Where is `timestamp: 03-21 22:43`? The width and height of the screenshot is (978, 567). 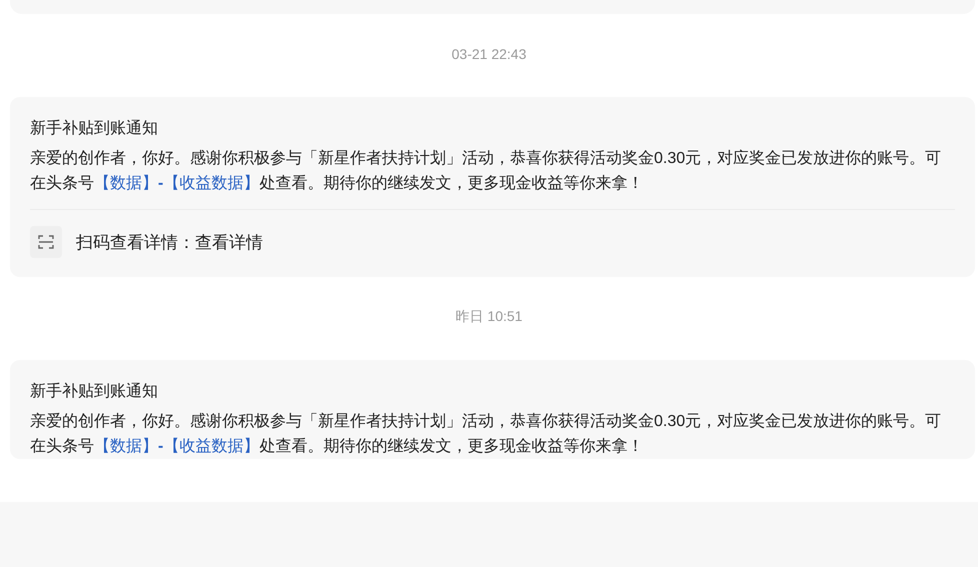
timestamp: 03-21 22:43 is located at coordinates (489, 54).